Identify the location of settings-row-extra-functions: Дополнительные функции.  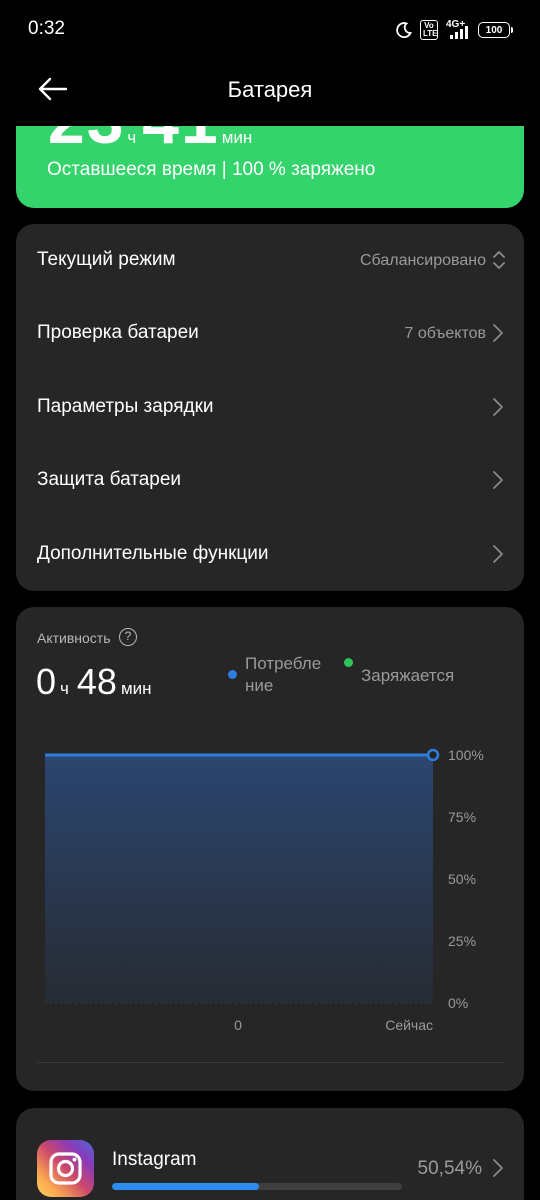
(270, 554).